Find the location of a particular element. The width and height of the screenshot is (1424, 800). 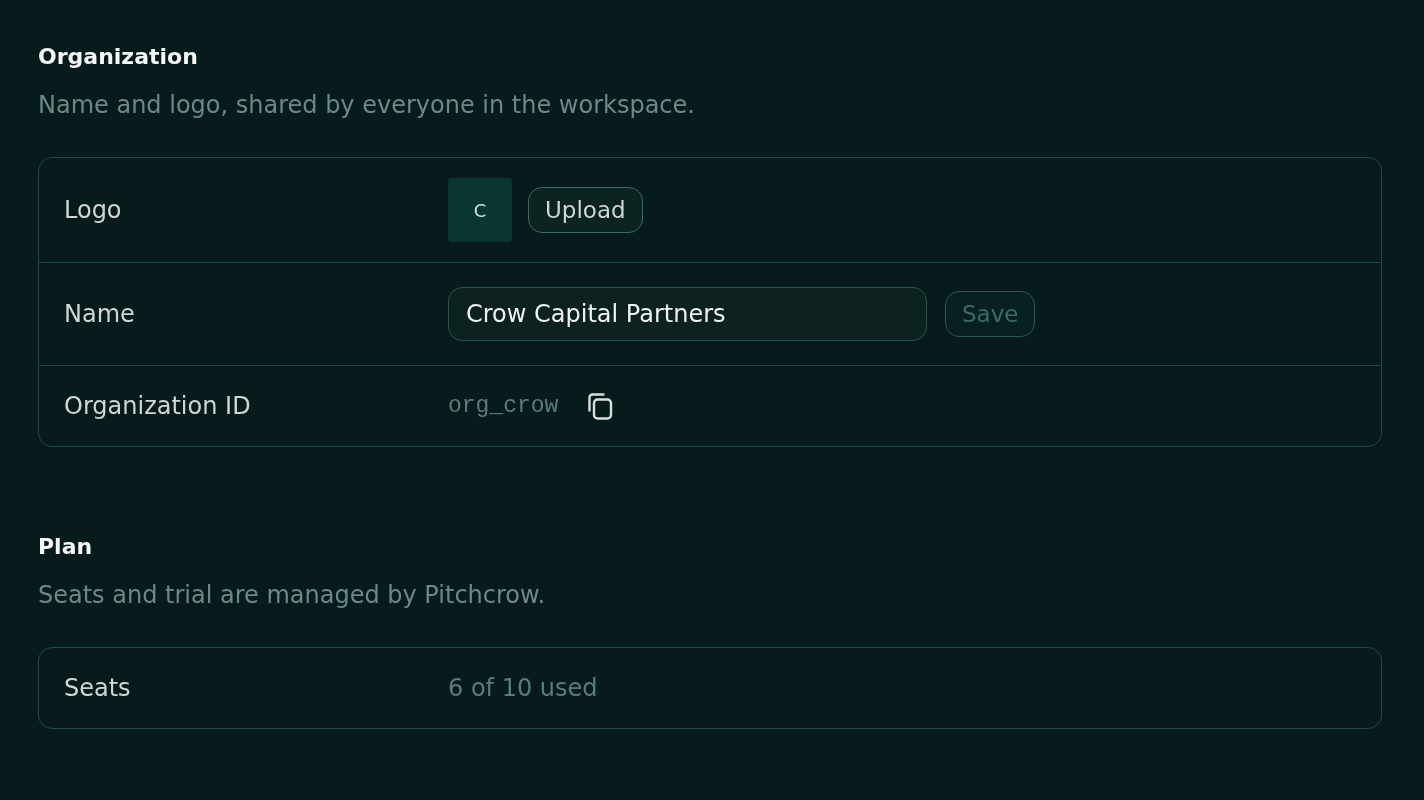

section-description: Name and logo, shared by everyone in the workspace. is located at coordinates (366, 105).